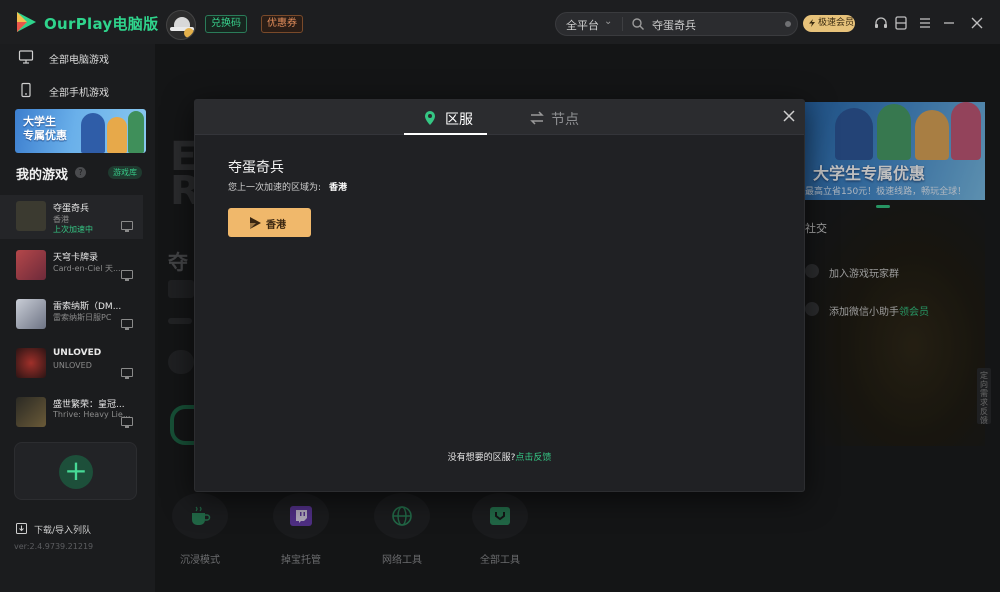 The width and height of the screenshot is (1000, 592). I want to click on game-subtitle: UNLOVED, so click(72, 365).